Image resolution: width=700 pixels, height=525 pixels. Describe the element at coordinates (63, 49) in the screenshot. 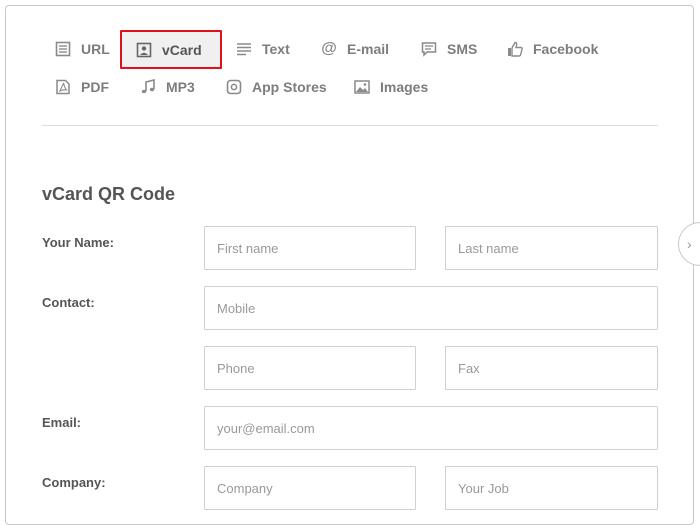

I see `document-lines-icon` at that location.